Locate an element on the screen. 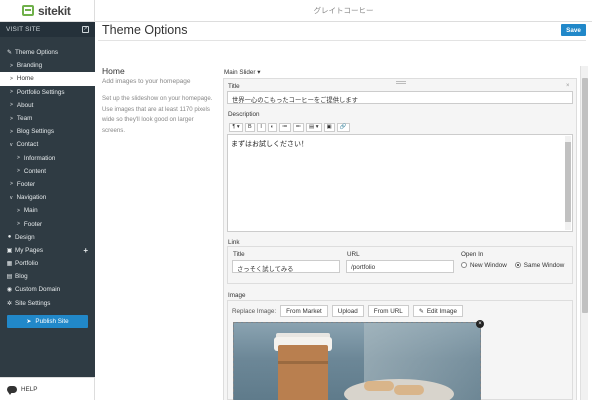  sidebar-item-blog: ▤ Blog is located at coordinates (47, 276).